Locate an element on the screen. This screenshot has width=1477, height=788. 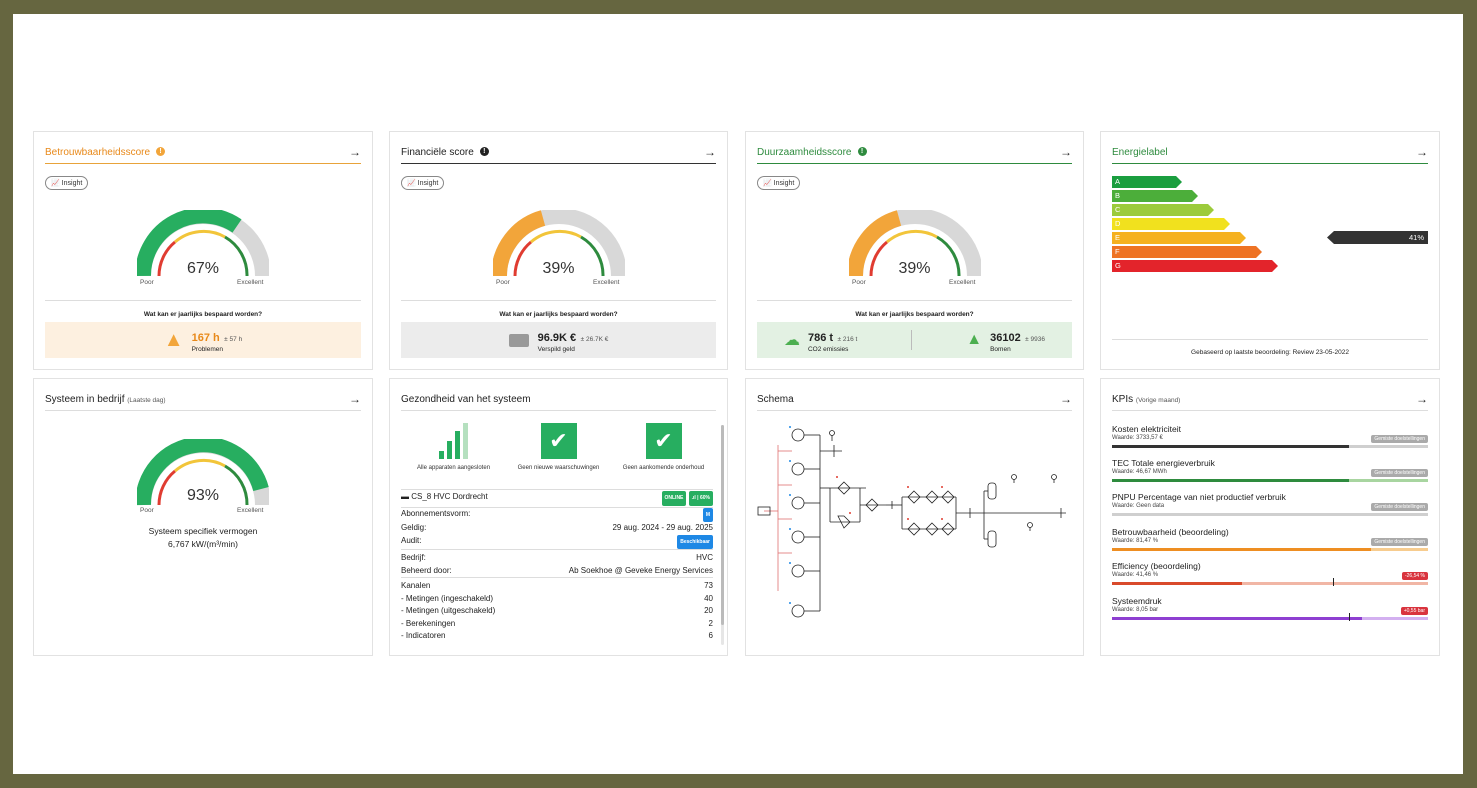
energy-title: Energielabel is located at coordinates (1140, 152).